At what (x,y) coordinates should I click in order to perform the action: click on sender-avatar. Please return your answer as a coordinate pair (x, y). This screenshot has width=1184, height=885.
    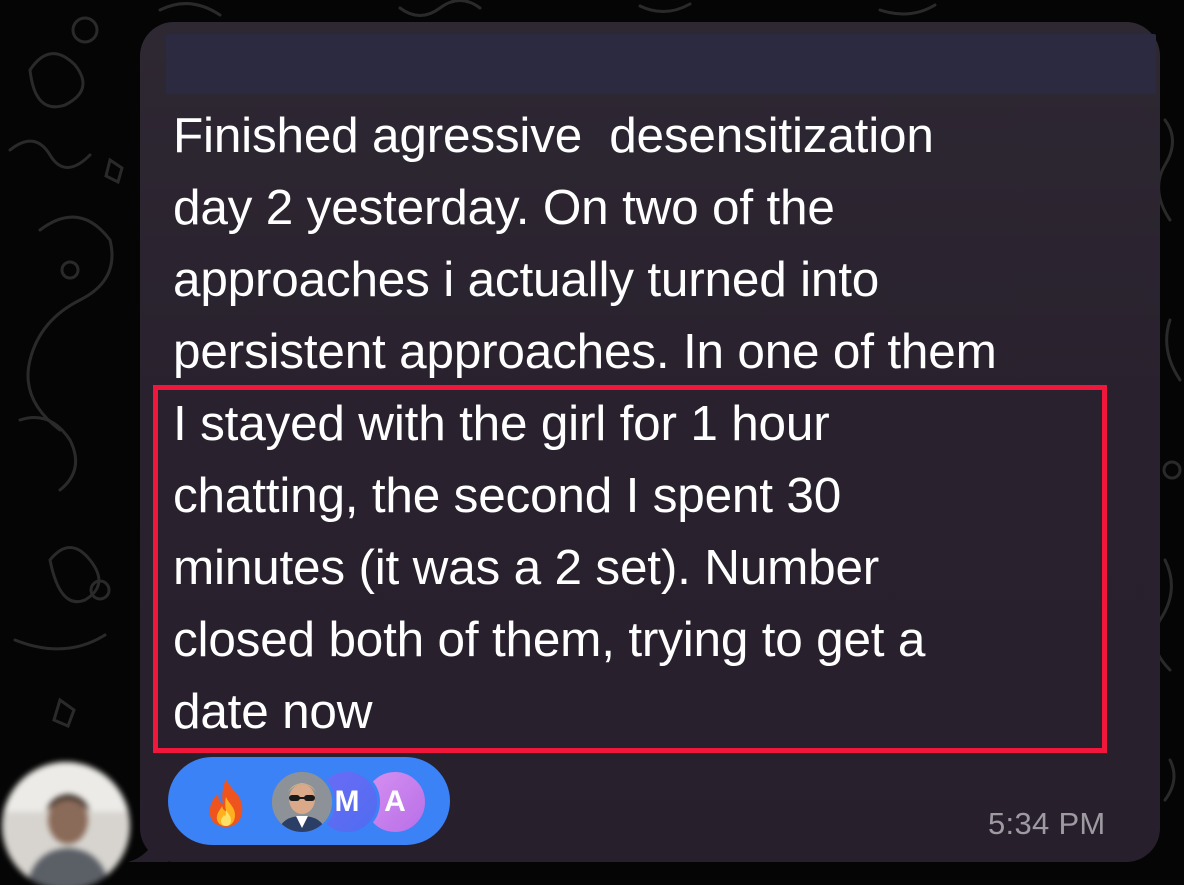
    Looking at the image, I should click on (66, 823).